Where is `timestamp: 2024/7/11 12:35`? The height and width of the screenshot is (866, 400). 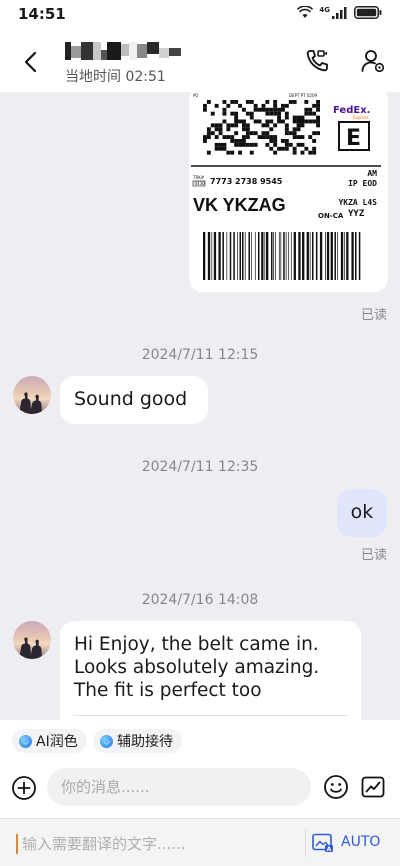
timestamp: 2024/7/11 12:35 is located at coordinates (200, 467).